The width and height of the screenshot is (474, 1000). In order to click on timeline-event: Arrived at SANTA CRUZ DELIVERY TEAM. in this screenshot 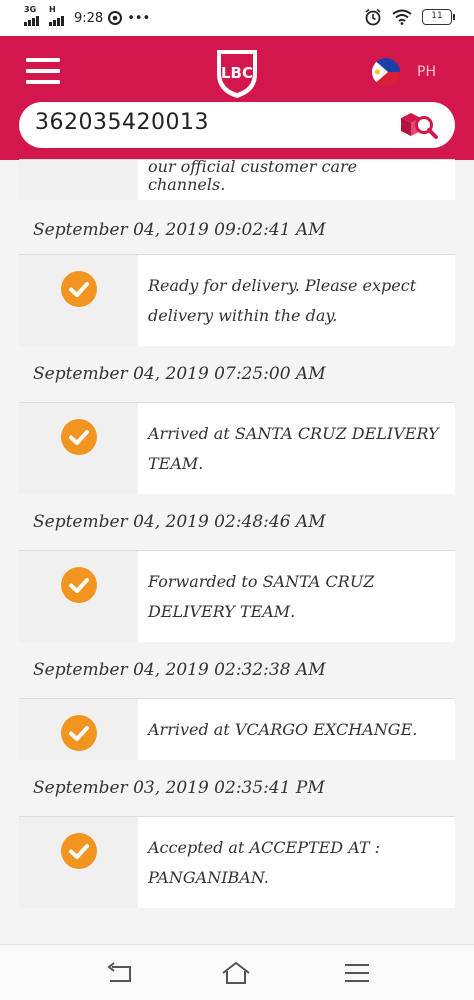, I will do `click(237, 448)`.